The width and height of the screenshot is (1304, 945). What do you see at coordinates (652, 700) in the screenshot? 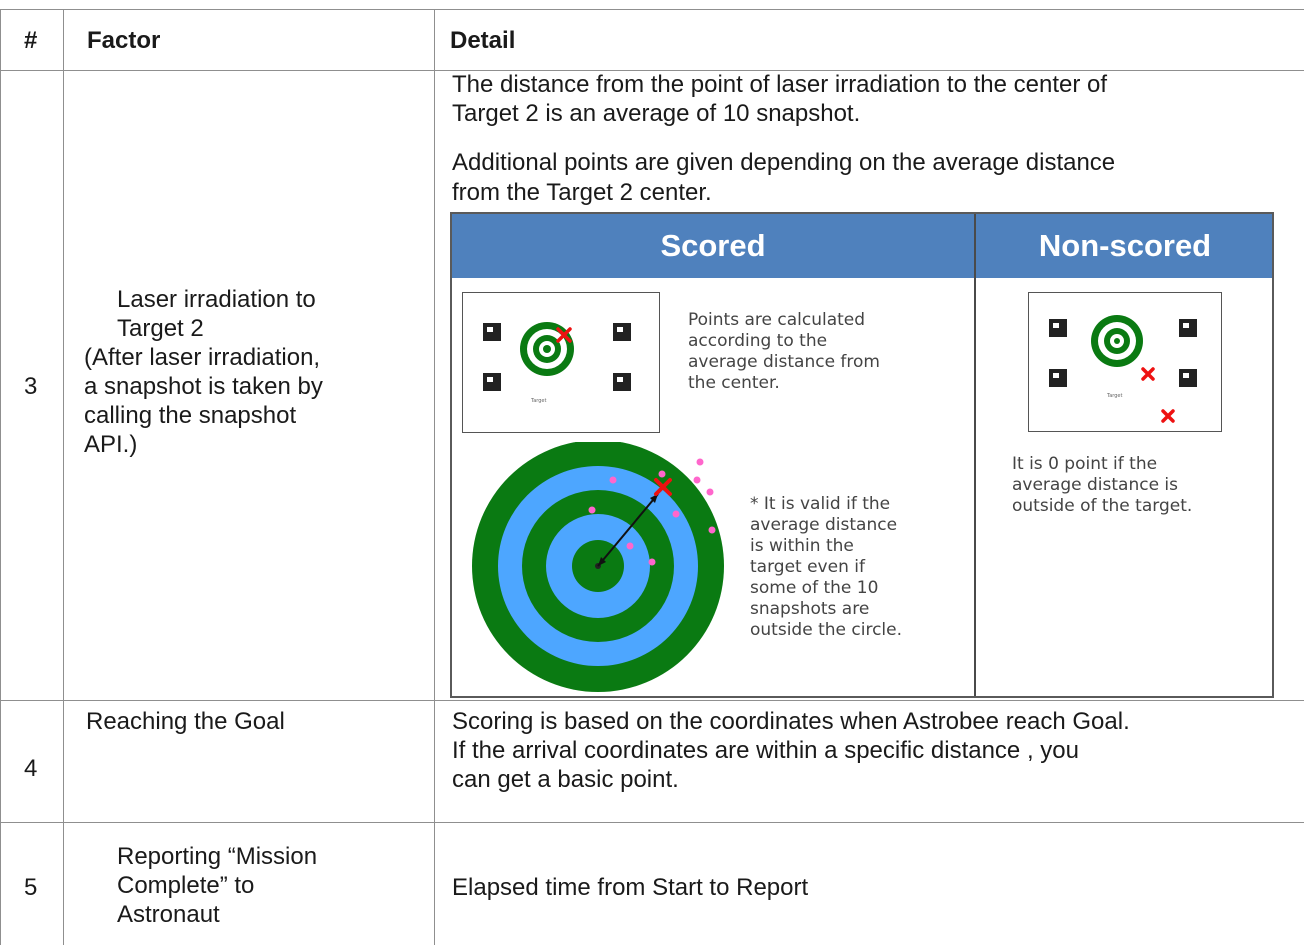
I see `row3-divider` at bounding box center [652, 700].